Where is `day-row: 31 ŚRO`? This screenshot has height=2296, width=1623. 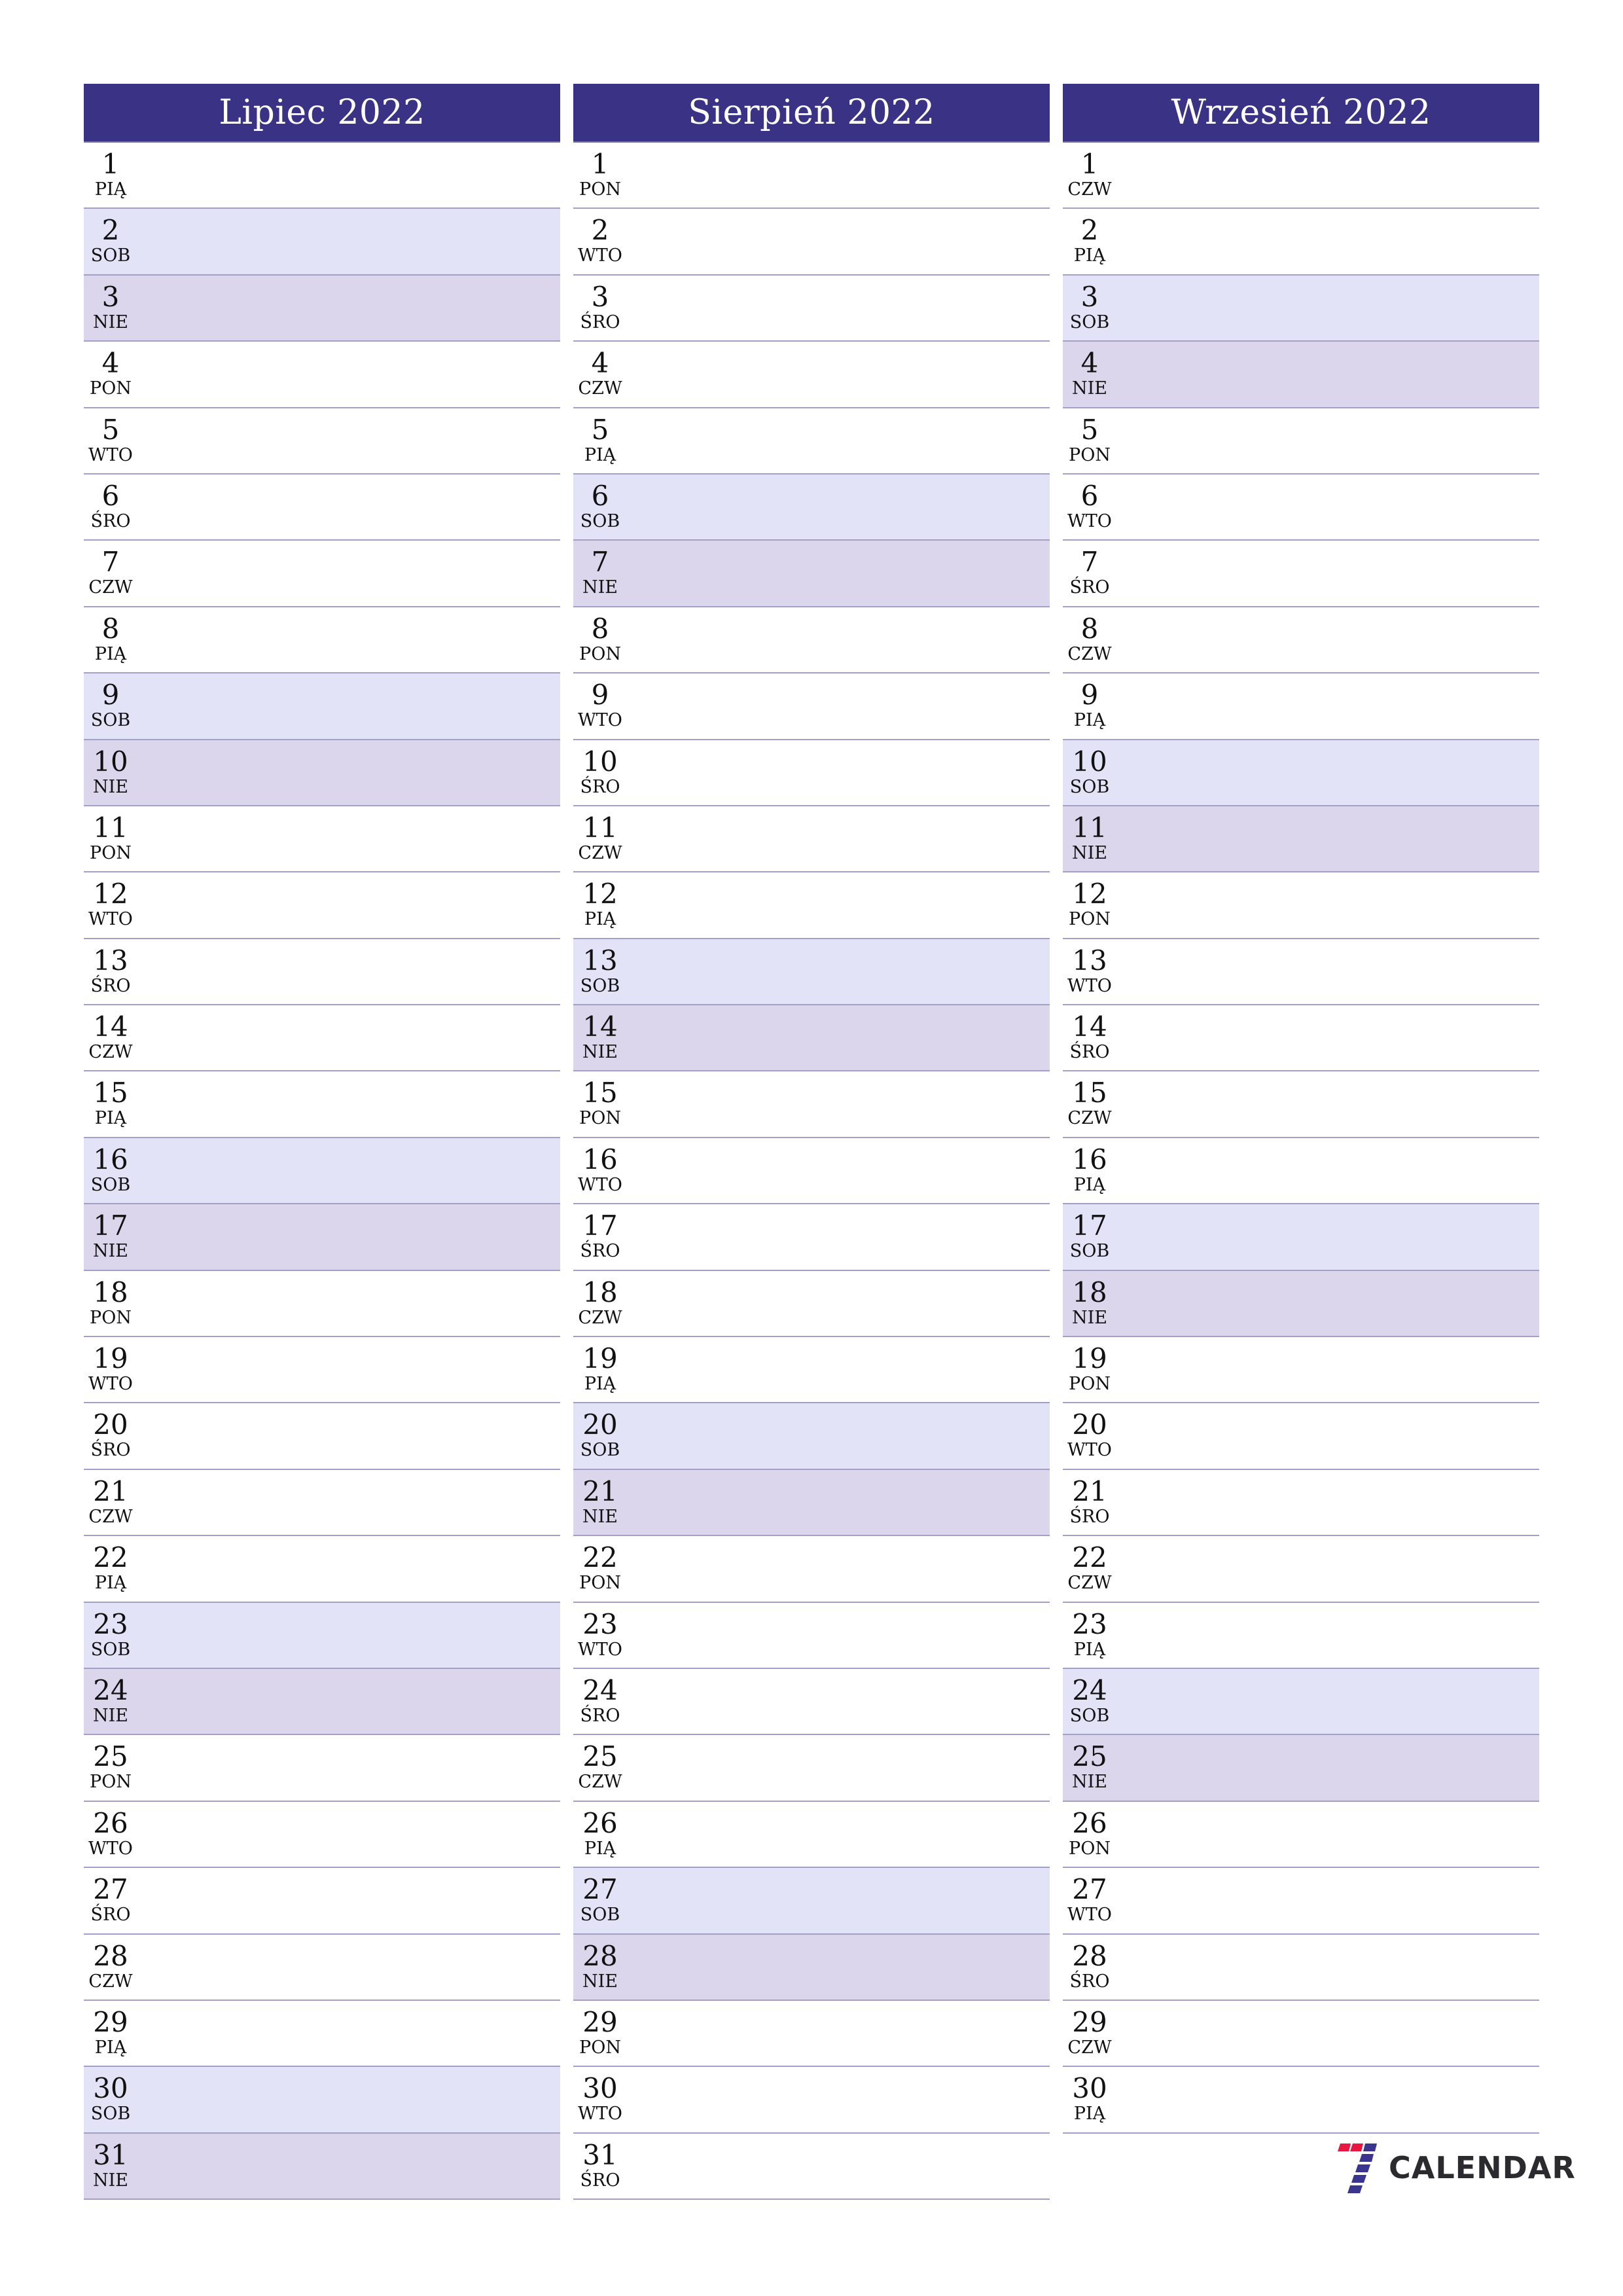 day-row: 31 ŚRO is located at coordinates (811, 2166).